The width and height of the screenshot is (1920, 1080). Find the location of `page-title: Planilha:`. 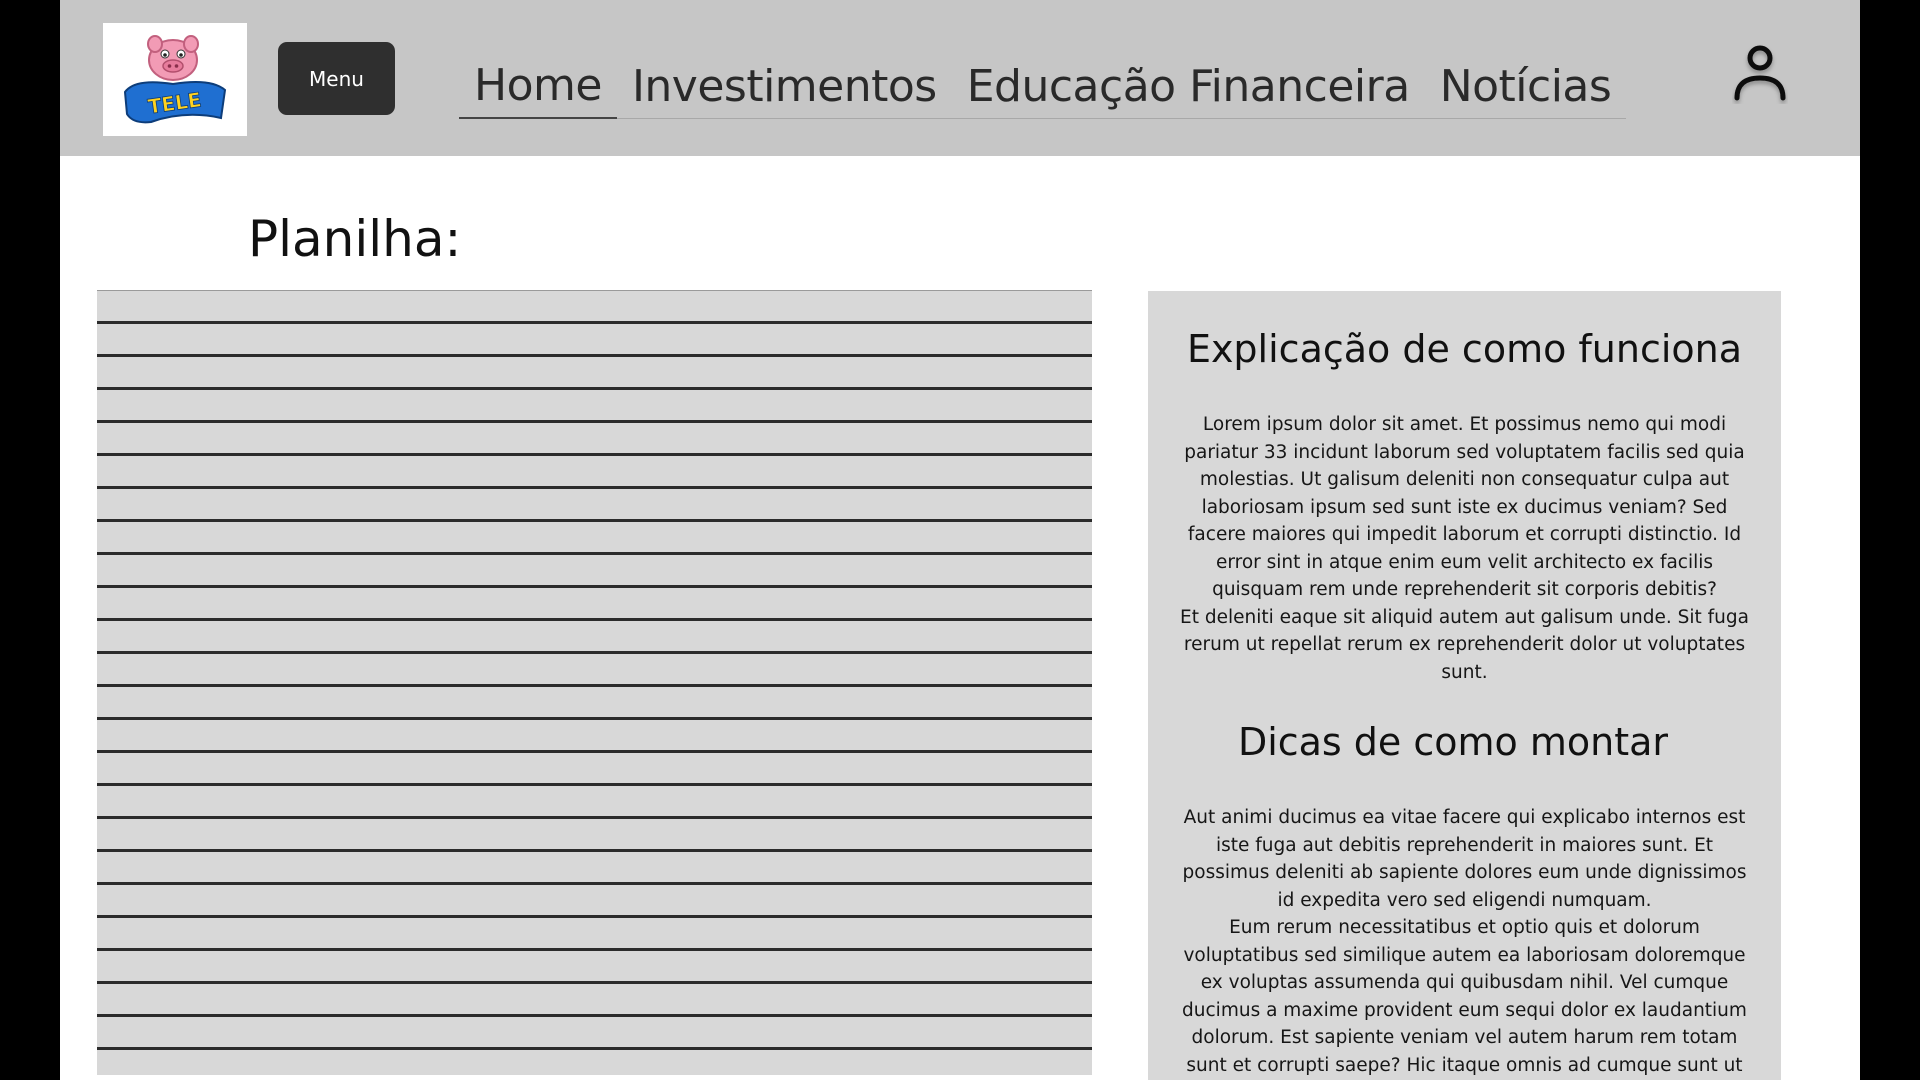

page-title: Planilha: is located at coordinates (355, 239).